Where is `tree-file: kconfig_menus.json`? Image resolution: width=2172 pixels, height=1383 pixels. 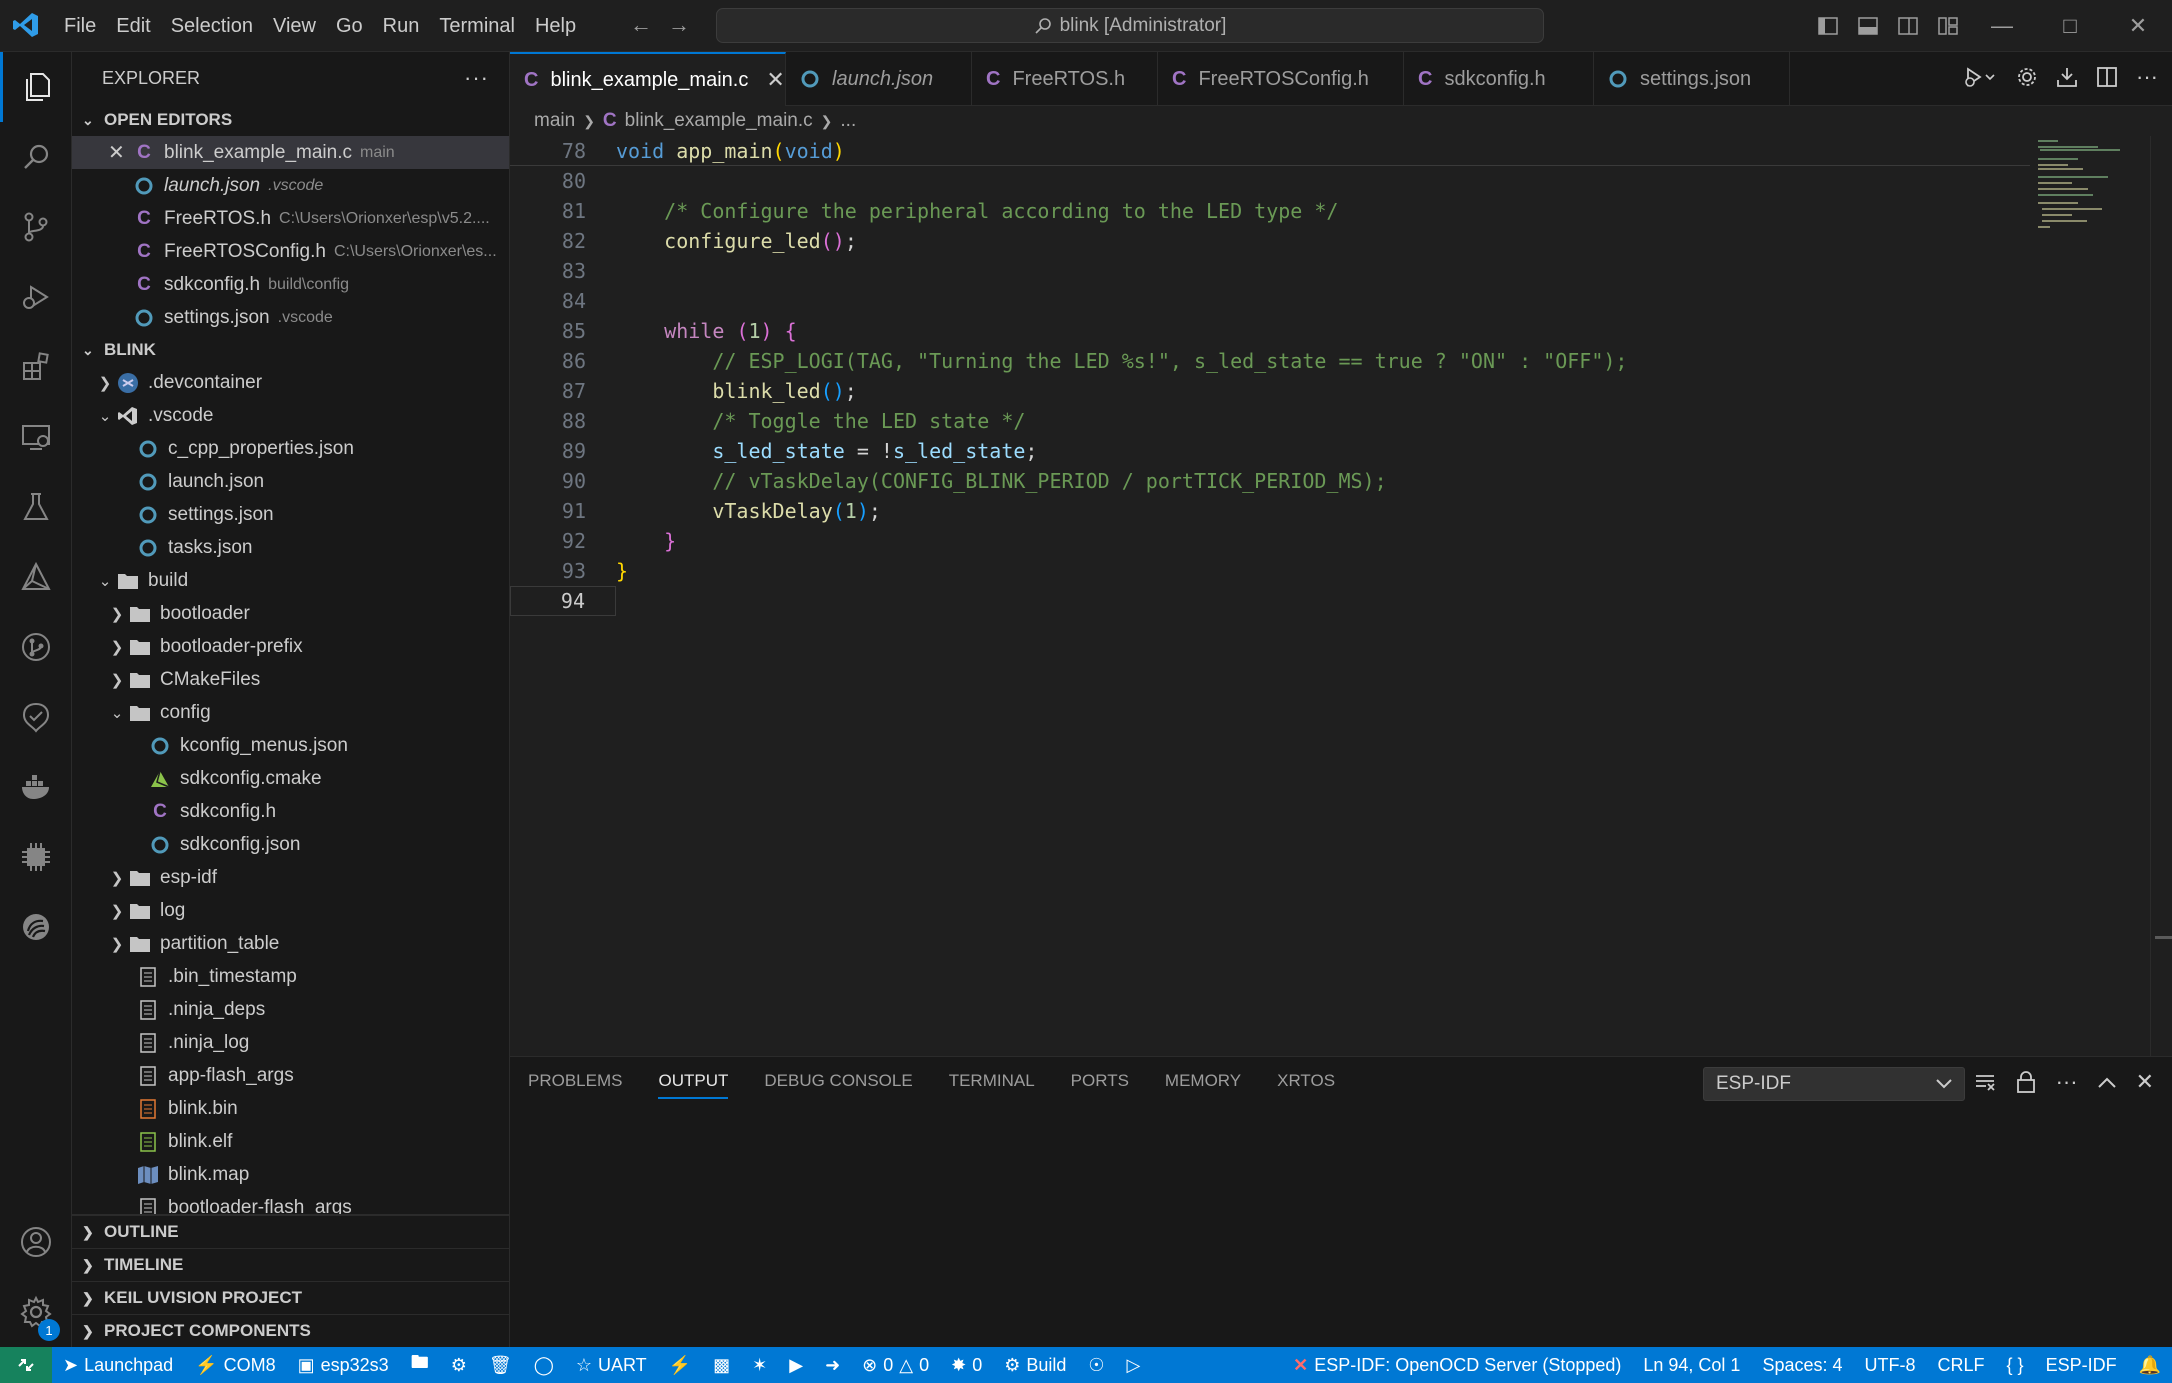
tree-file: kconfig_menus.json is located at coordinates (290, 745).